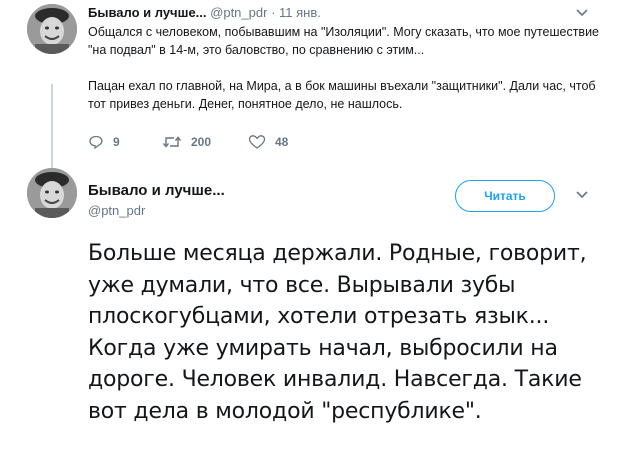 The image size is (625, 467). I want to click on tweet-timestamp: 11 янв., so click(300, 12).